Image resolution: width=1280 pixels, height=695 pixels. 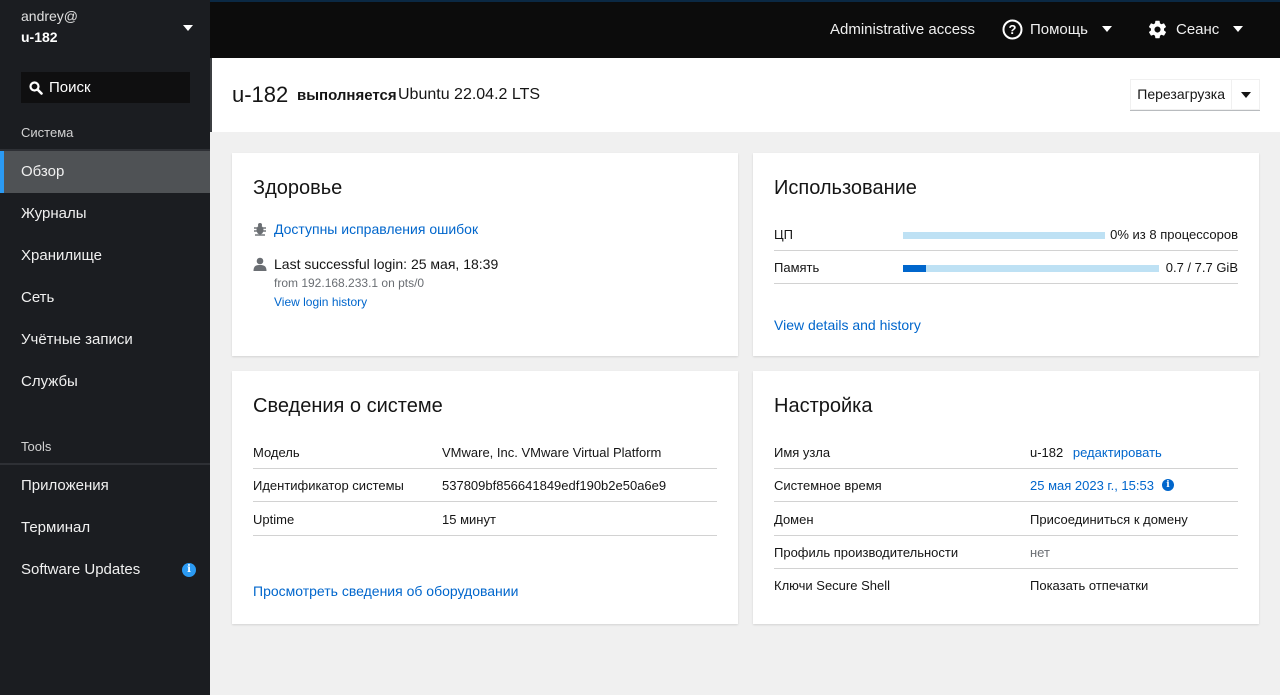 What do you see at coordinates (1092, 485) in the screenshot?
I see `system-time-link: 25 мая 2023 г., 15:53` at bounding box center [1092, 485].